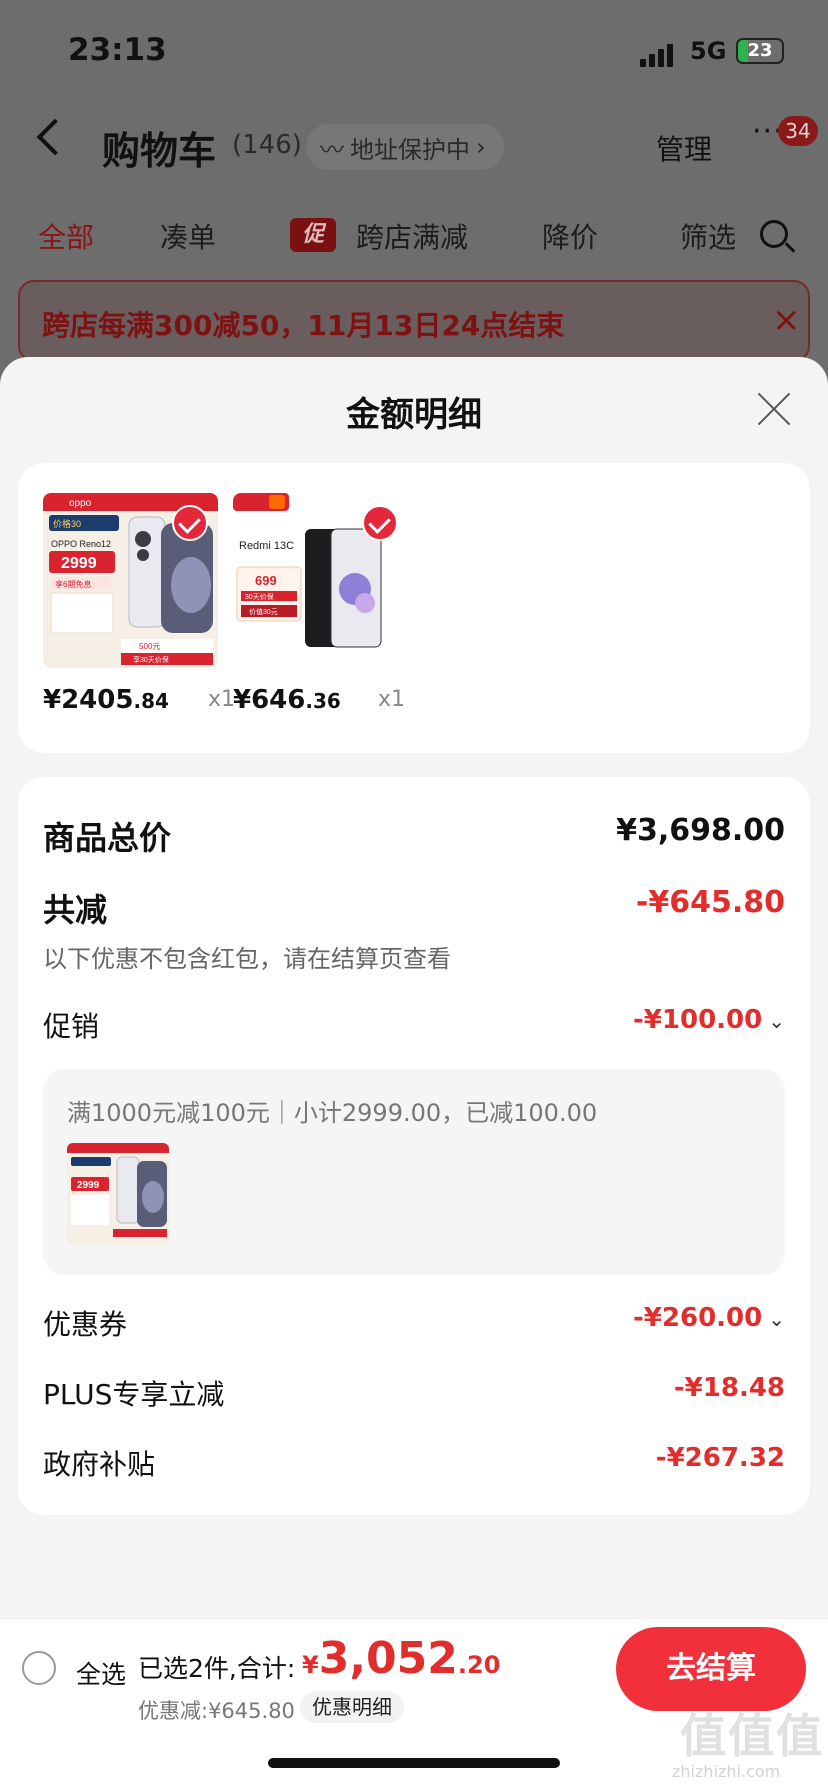 Image resolution: width=828 pixels, height=1792 pixels. Describe the element at coordinates (217, 1668) in the screenshot. I see `selected-summary: 已选2件,合计:` at that location.